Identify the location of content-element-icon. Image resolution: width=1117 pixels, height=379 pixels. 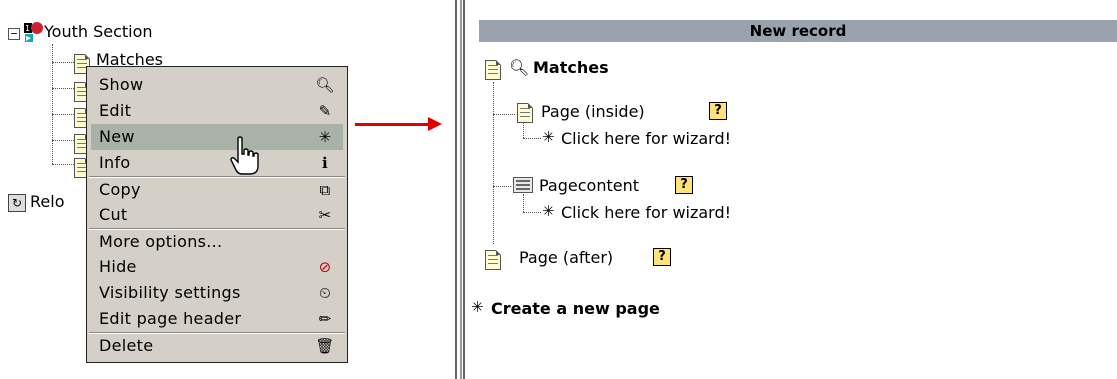
(523, 185).